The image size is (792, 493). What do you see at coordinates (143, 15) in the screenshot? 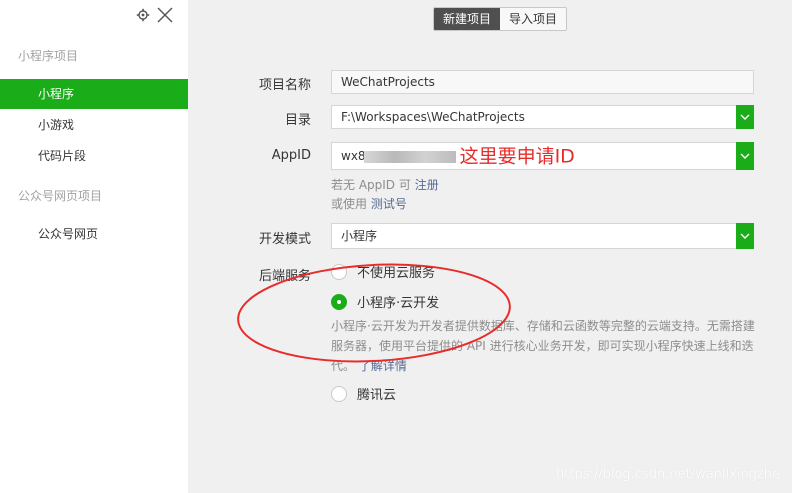
I see `gear-icon` at bounding box center [143, 15].